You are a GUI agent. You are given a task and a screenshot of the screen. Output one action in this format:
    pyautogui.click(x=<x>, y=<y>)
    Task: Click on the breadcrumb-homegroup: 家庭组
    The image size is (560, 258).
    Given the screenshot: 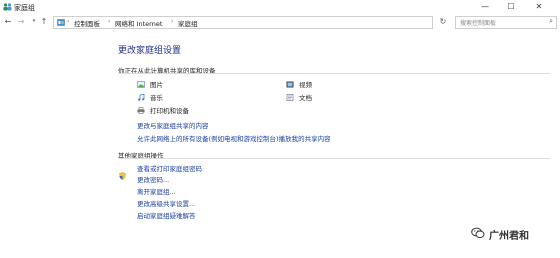 What is the action you would take?
    pyautogui.click(x=188, y=23)
    